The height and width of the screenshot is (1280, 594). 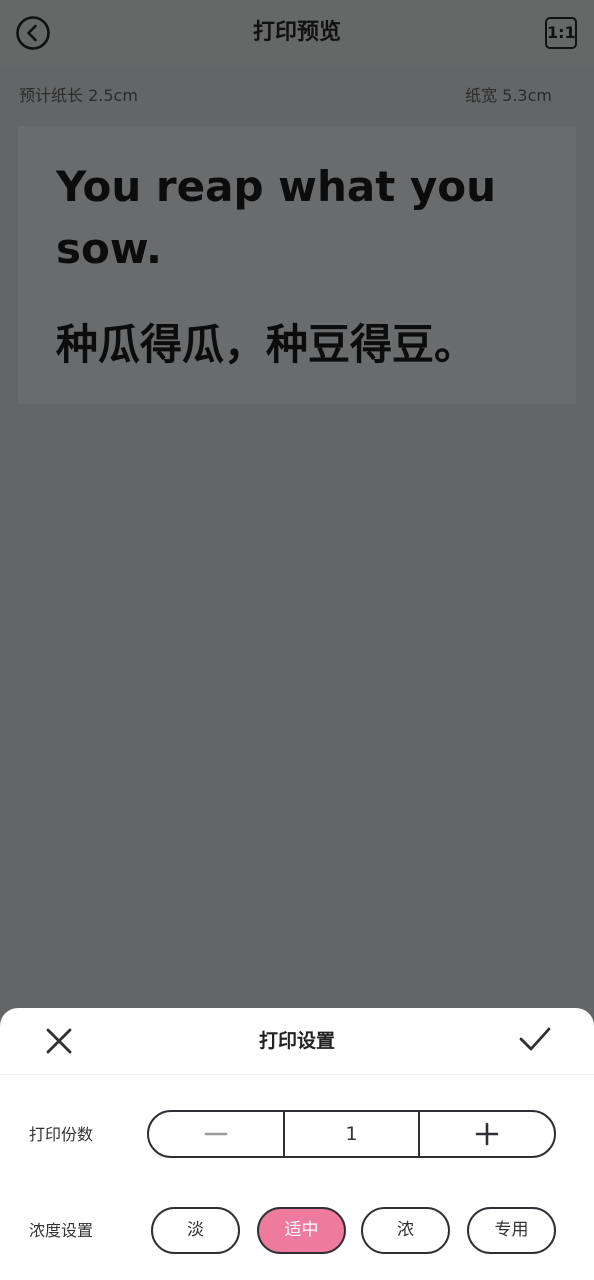 I want to click on confirm-button, so click(x=535, y=1039).